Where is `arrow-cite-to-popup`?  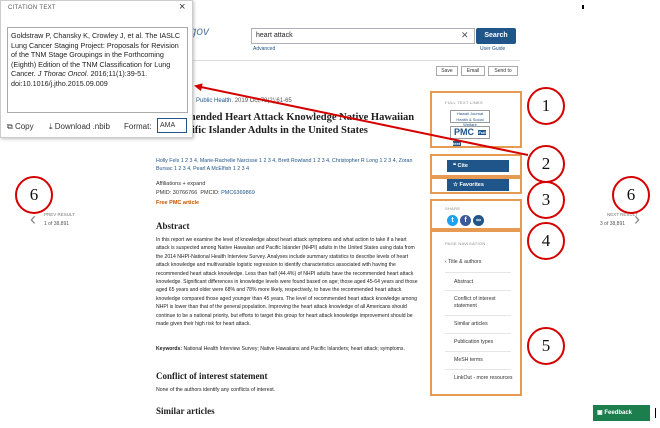 arrow-cite-to-popup is located at coordinates (361, 119).